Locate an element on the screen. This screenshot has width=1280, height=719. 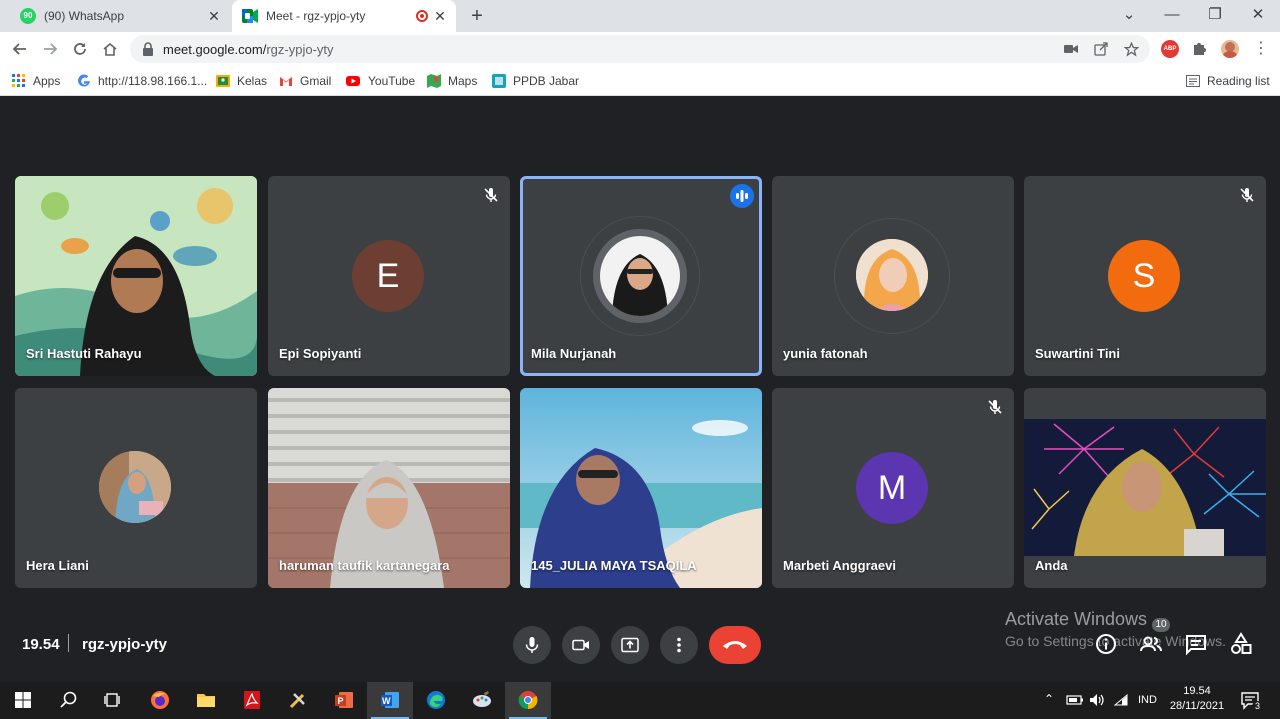
taskbar-powerpoint: P is located at coordinates (344, 700).